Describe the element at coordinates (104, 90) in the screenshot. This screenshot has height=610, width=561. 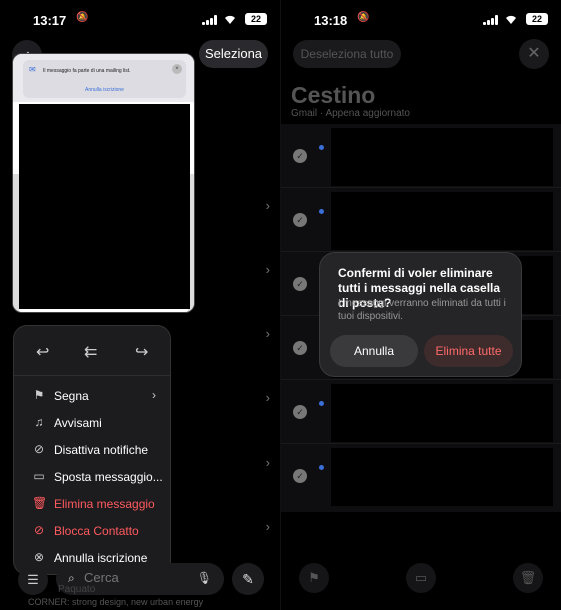
I see `unsubscribe-link: Annulla iscrizione` at that location.